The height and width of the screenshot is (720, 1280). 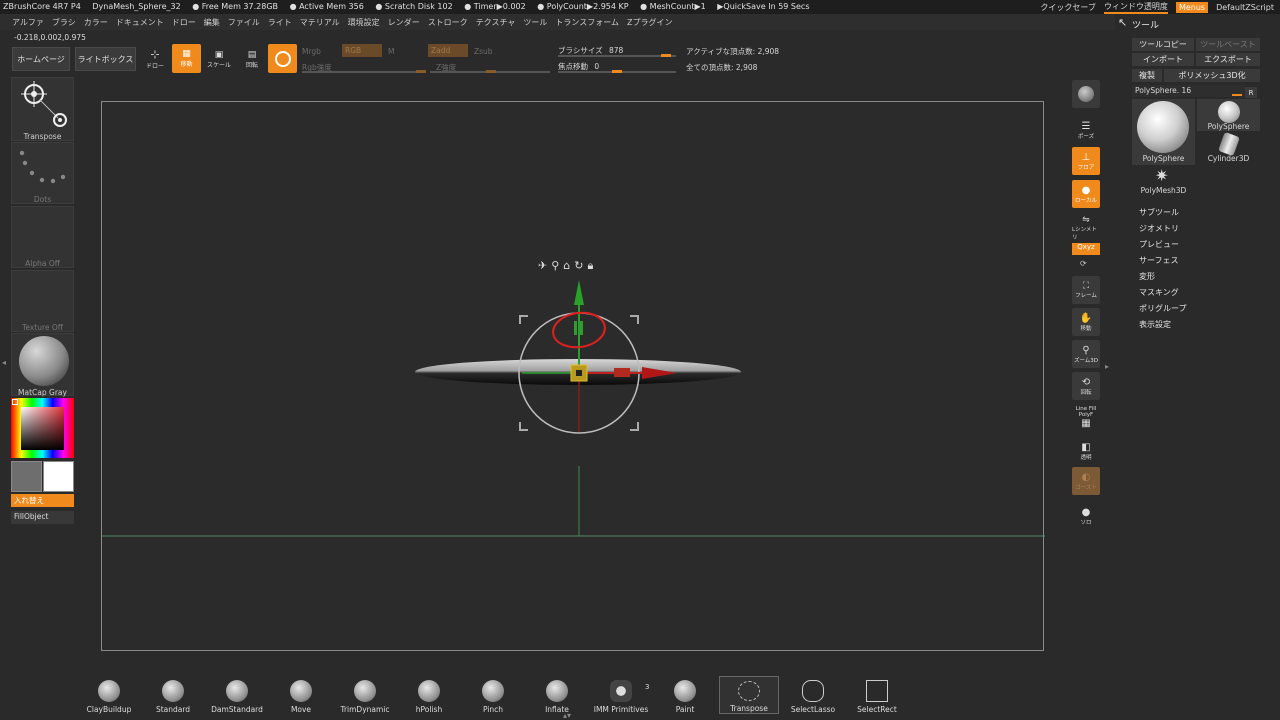 I want to click on floor-button: ⊥ フロア, so click(x=1086, y=161).